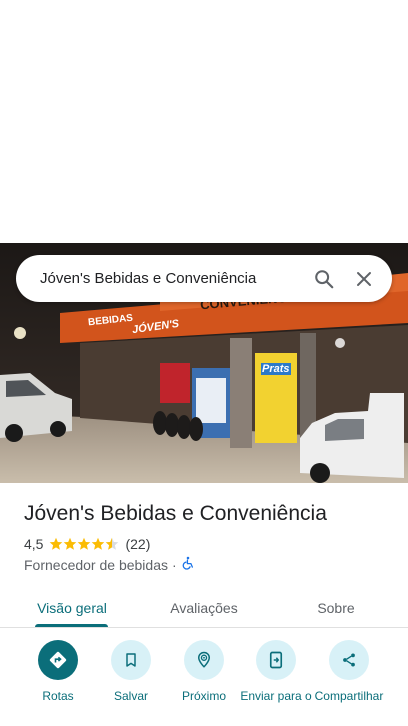 This screenshot has height=726, width=408. What do you see at coordinates (349, 696) in the screenshot?
I see `share-label: Compartilhar` at bounding box center [349, 696].